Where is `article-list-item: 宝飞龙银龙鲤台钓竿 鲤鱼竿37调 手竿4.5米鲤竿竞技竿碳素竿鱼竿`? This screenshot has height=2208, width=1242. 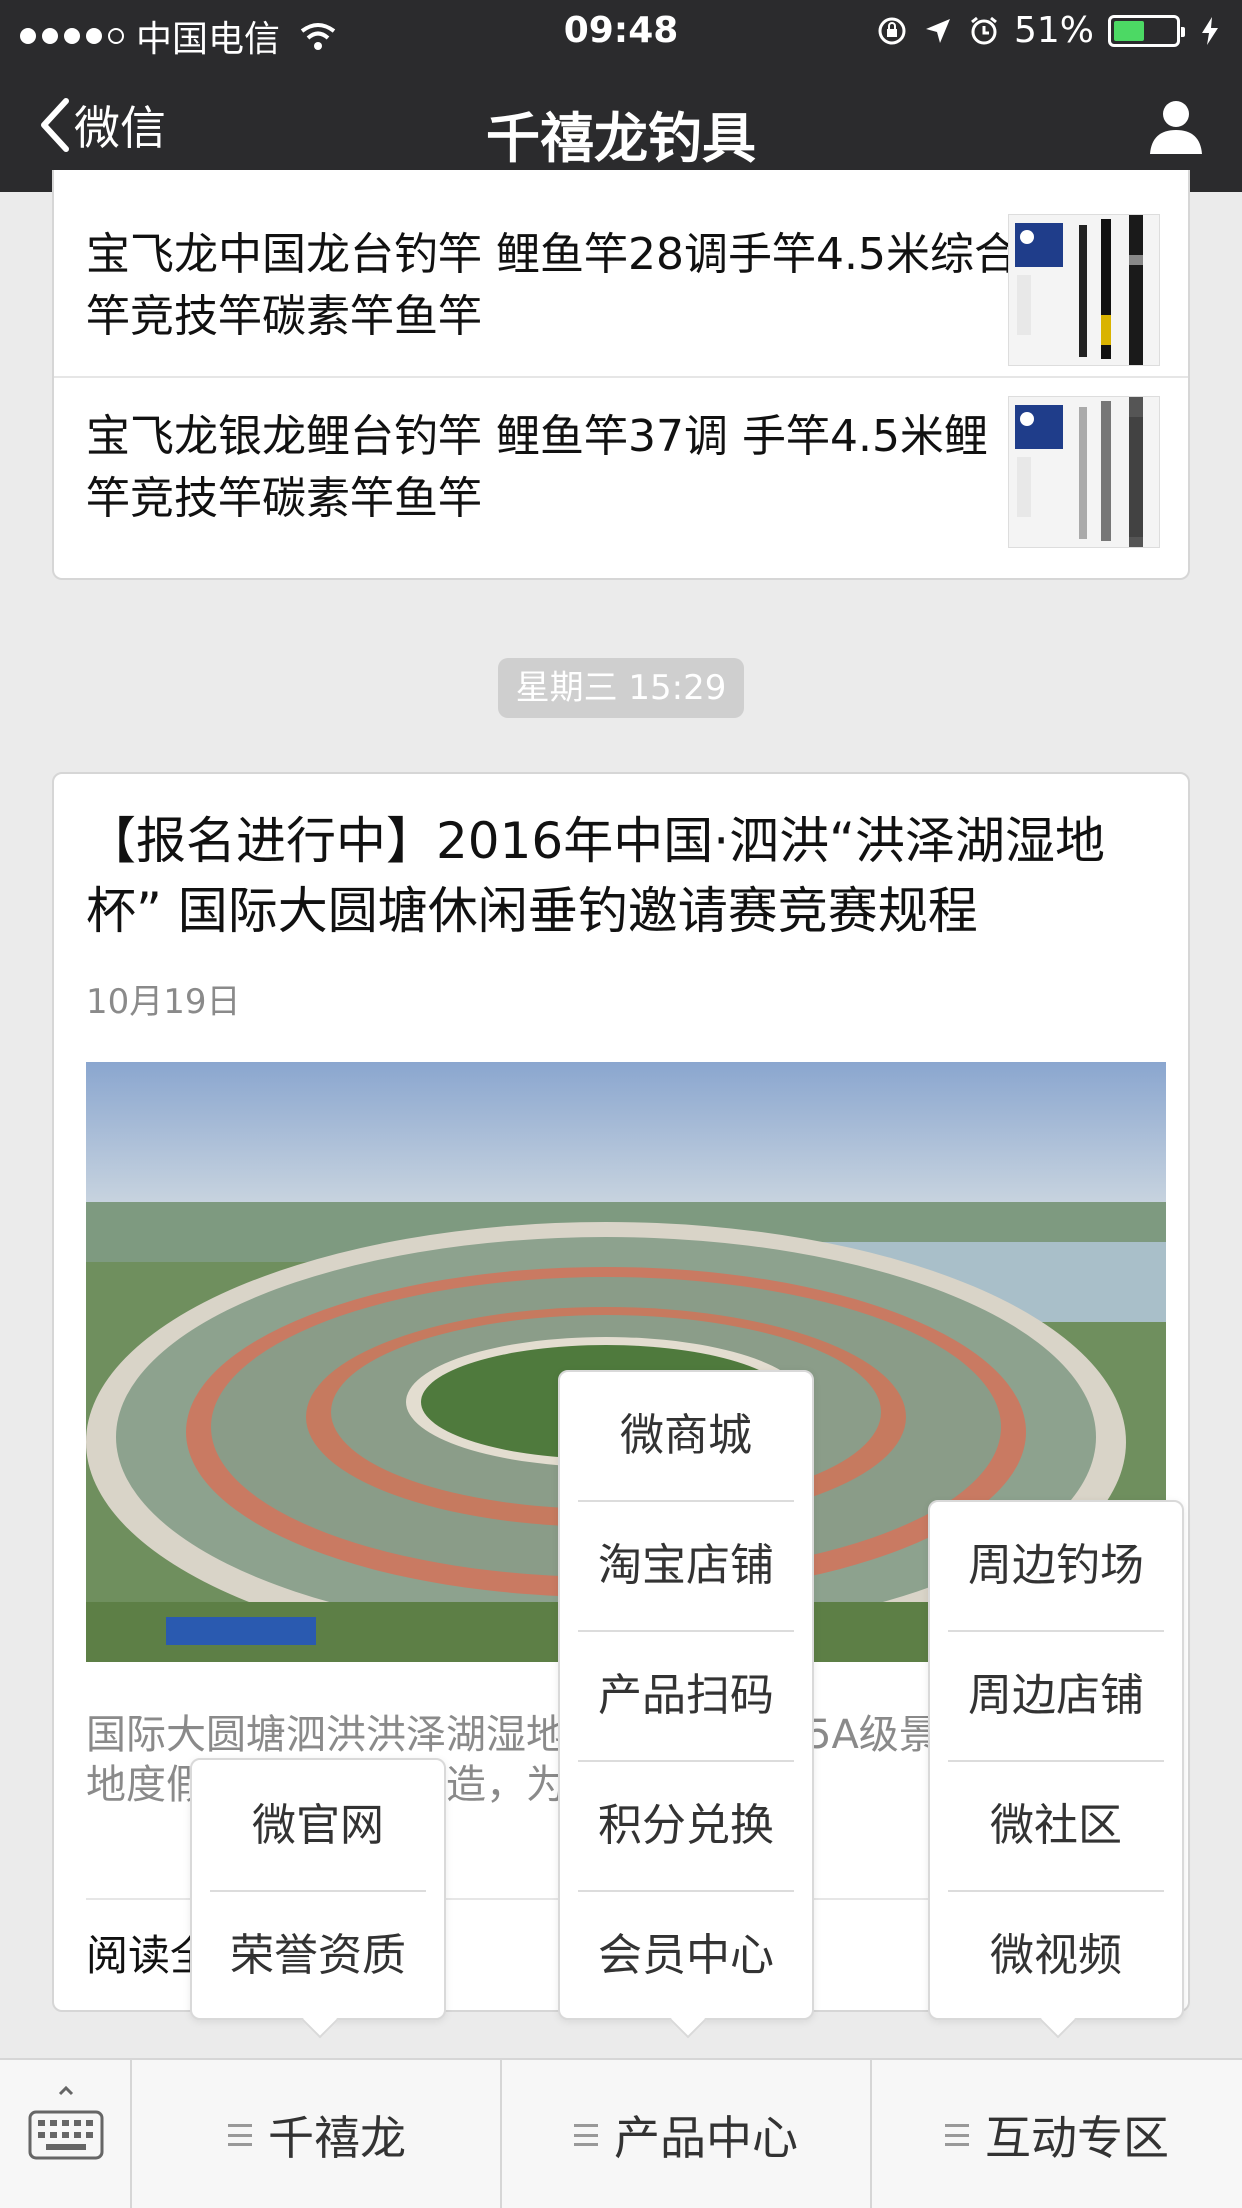 article-list-item: 宝飞龙银龙鲤台钓竿 鲤鱼竿37调 手竿4.5米鲤竿竞技竿碳素竿鱼竿 is located at coordinates (621, 468).